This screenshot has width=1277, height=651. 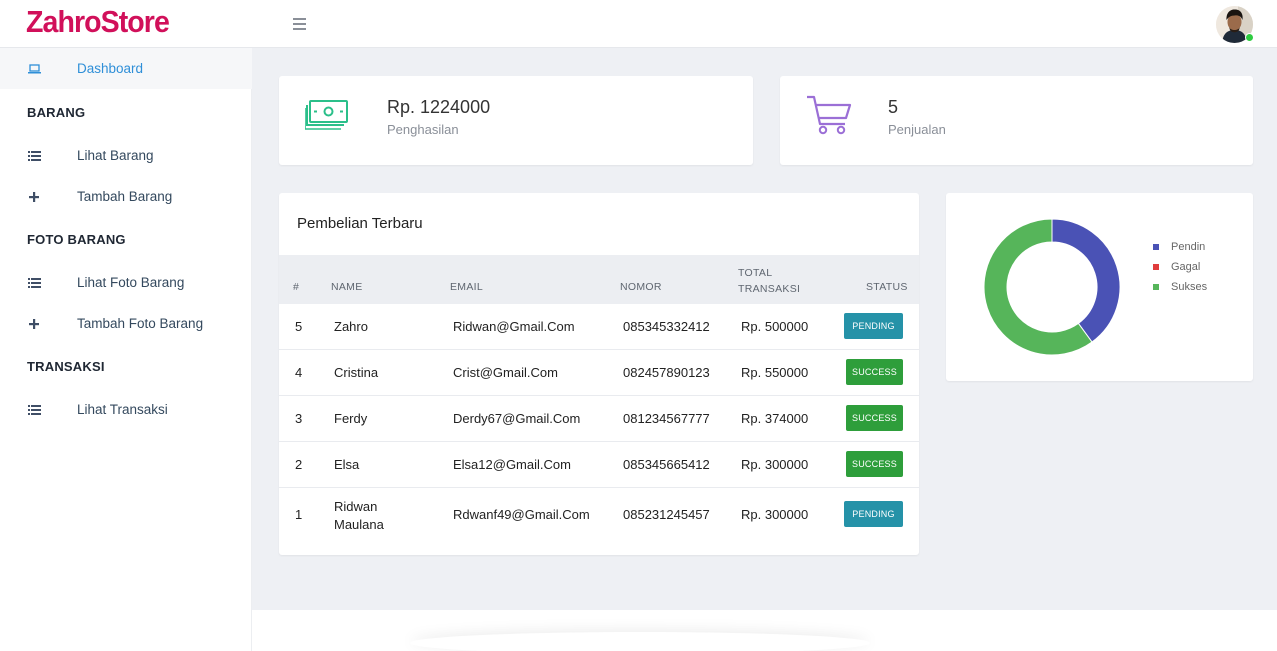 I want to click on row-email: Derdy67@Gmail.Com, so click(x=517, y=418).